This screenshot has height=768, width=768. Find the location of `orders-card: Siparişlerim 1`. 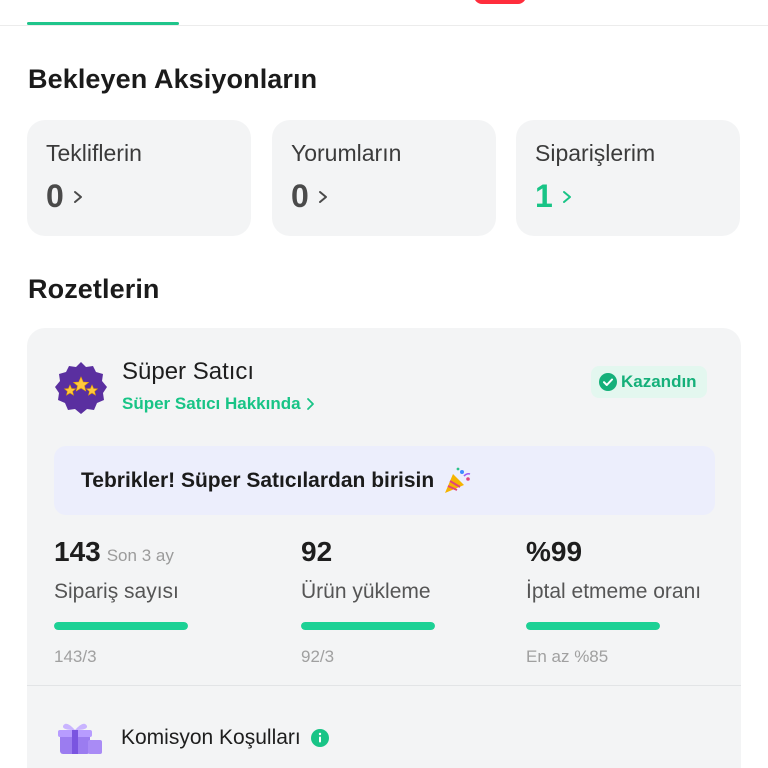

orders-card: Siparişlerim 1 is located at coordinates (628, 178).